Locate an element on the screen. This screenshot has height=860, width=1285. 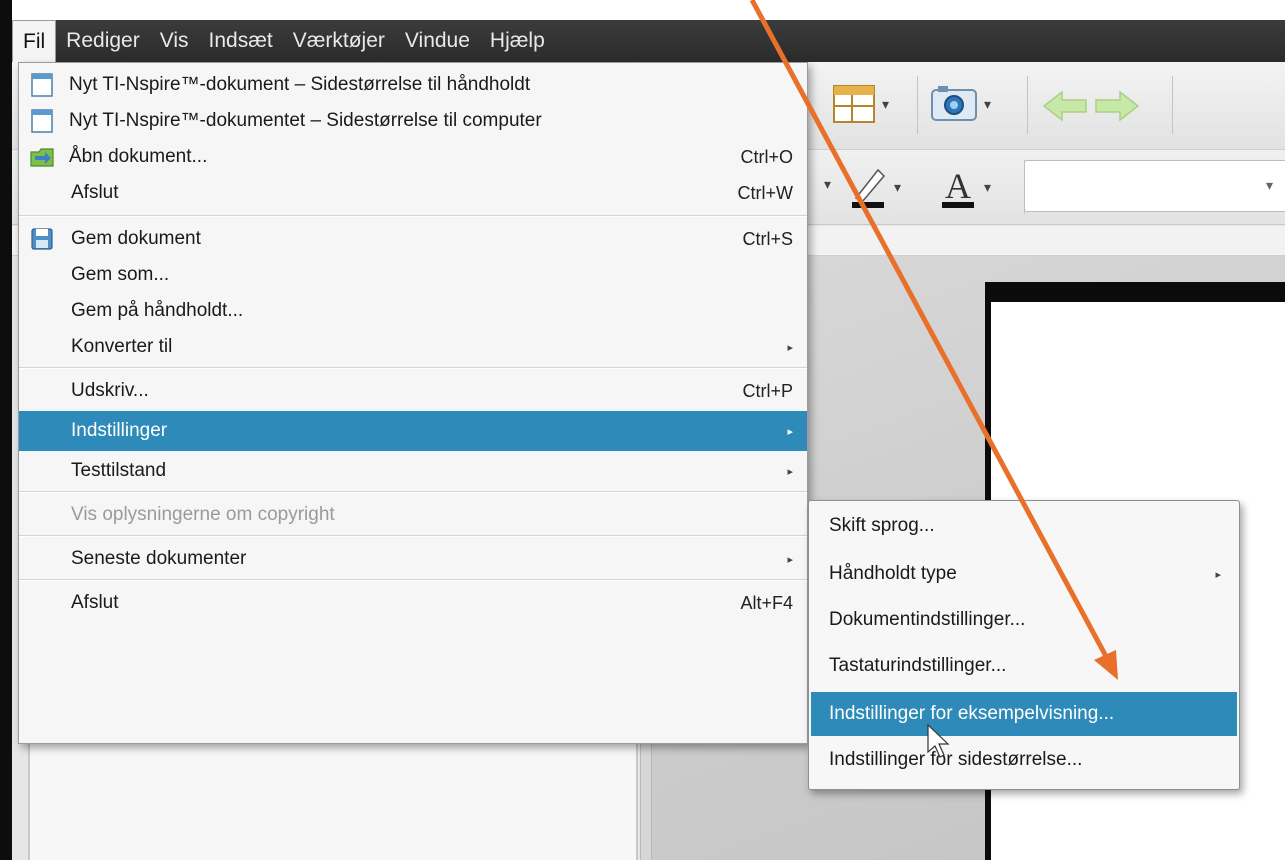
arrow-right-icon is located at coordinates (1117, 106).